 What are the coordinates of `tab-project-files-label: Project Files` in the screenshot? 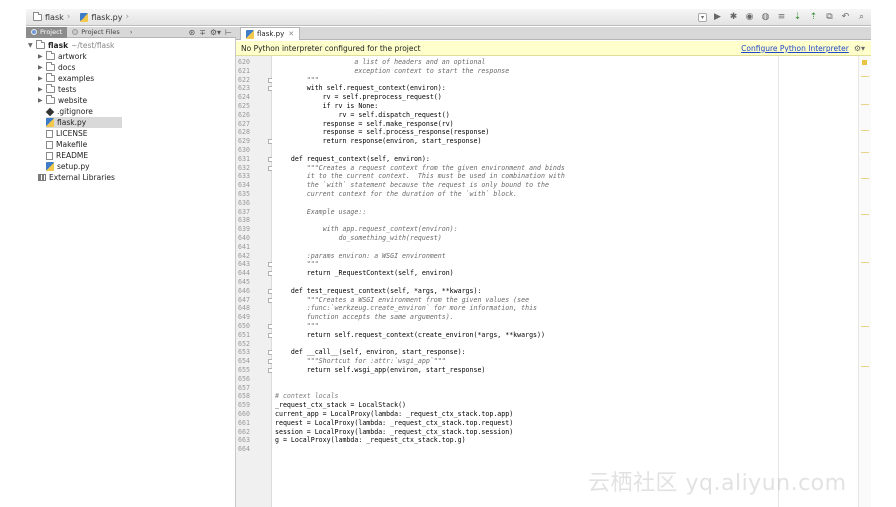 It's located at (100, 32).